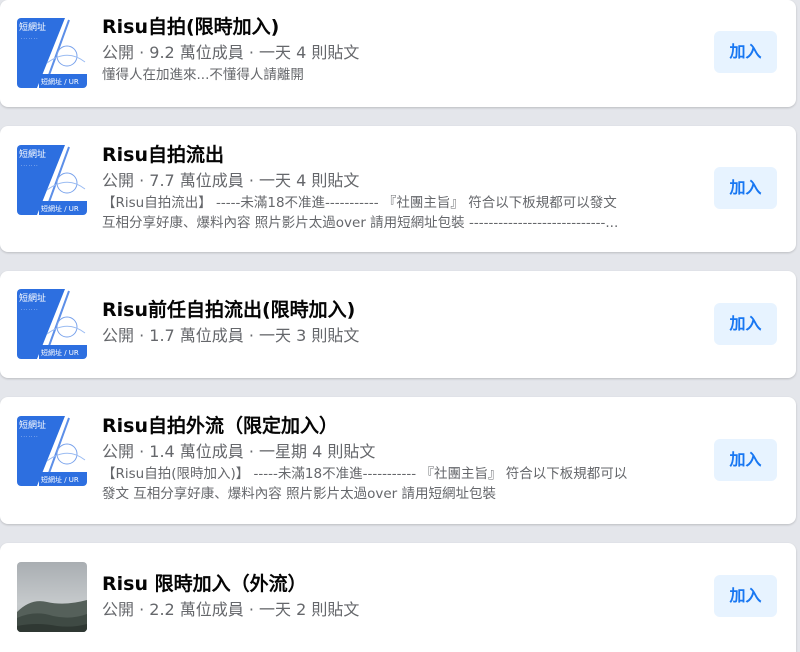  Describe the element at coordinates (203, 75) in the screenshot. I see `group-description: 懂得人在加進來...不懂得人請離開` at that location.